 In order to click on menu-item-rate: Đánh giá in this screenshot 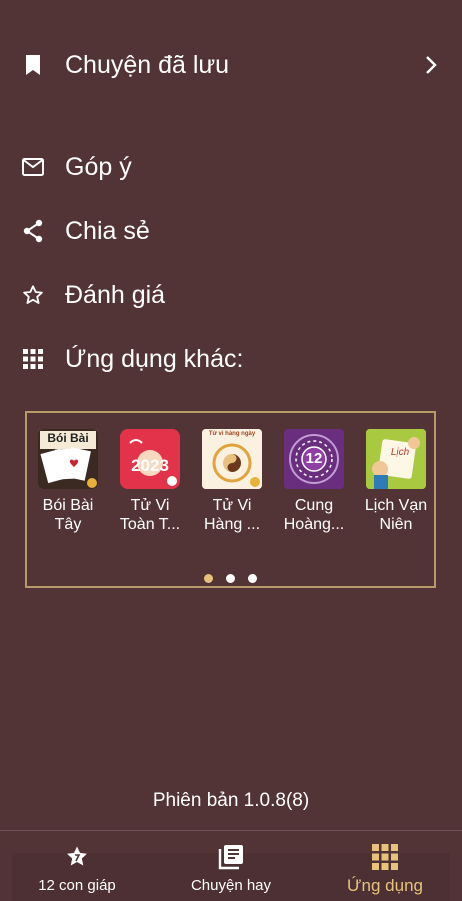, I will do `click(231, 295)`.